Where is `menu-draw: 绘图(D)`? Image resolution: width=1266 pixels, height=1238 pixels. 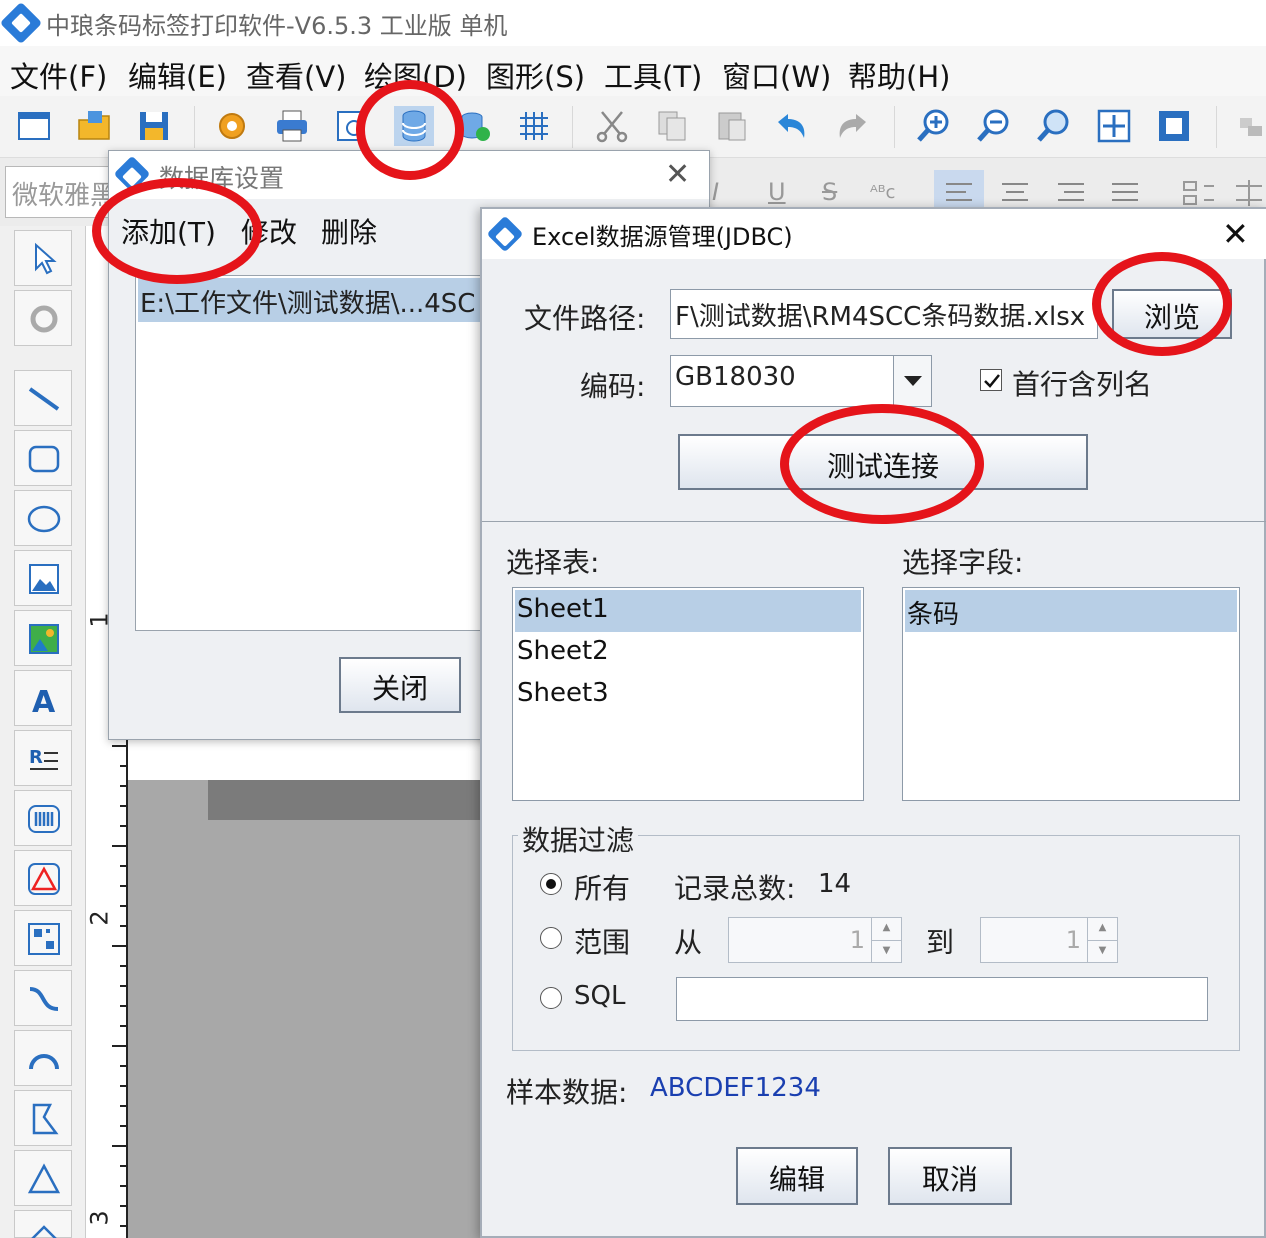 menu-draw: 绘图(D) is located at coordinates (415, 75).